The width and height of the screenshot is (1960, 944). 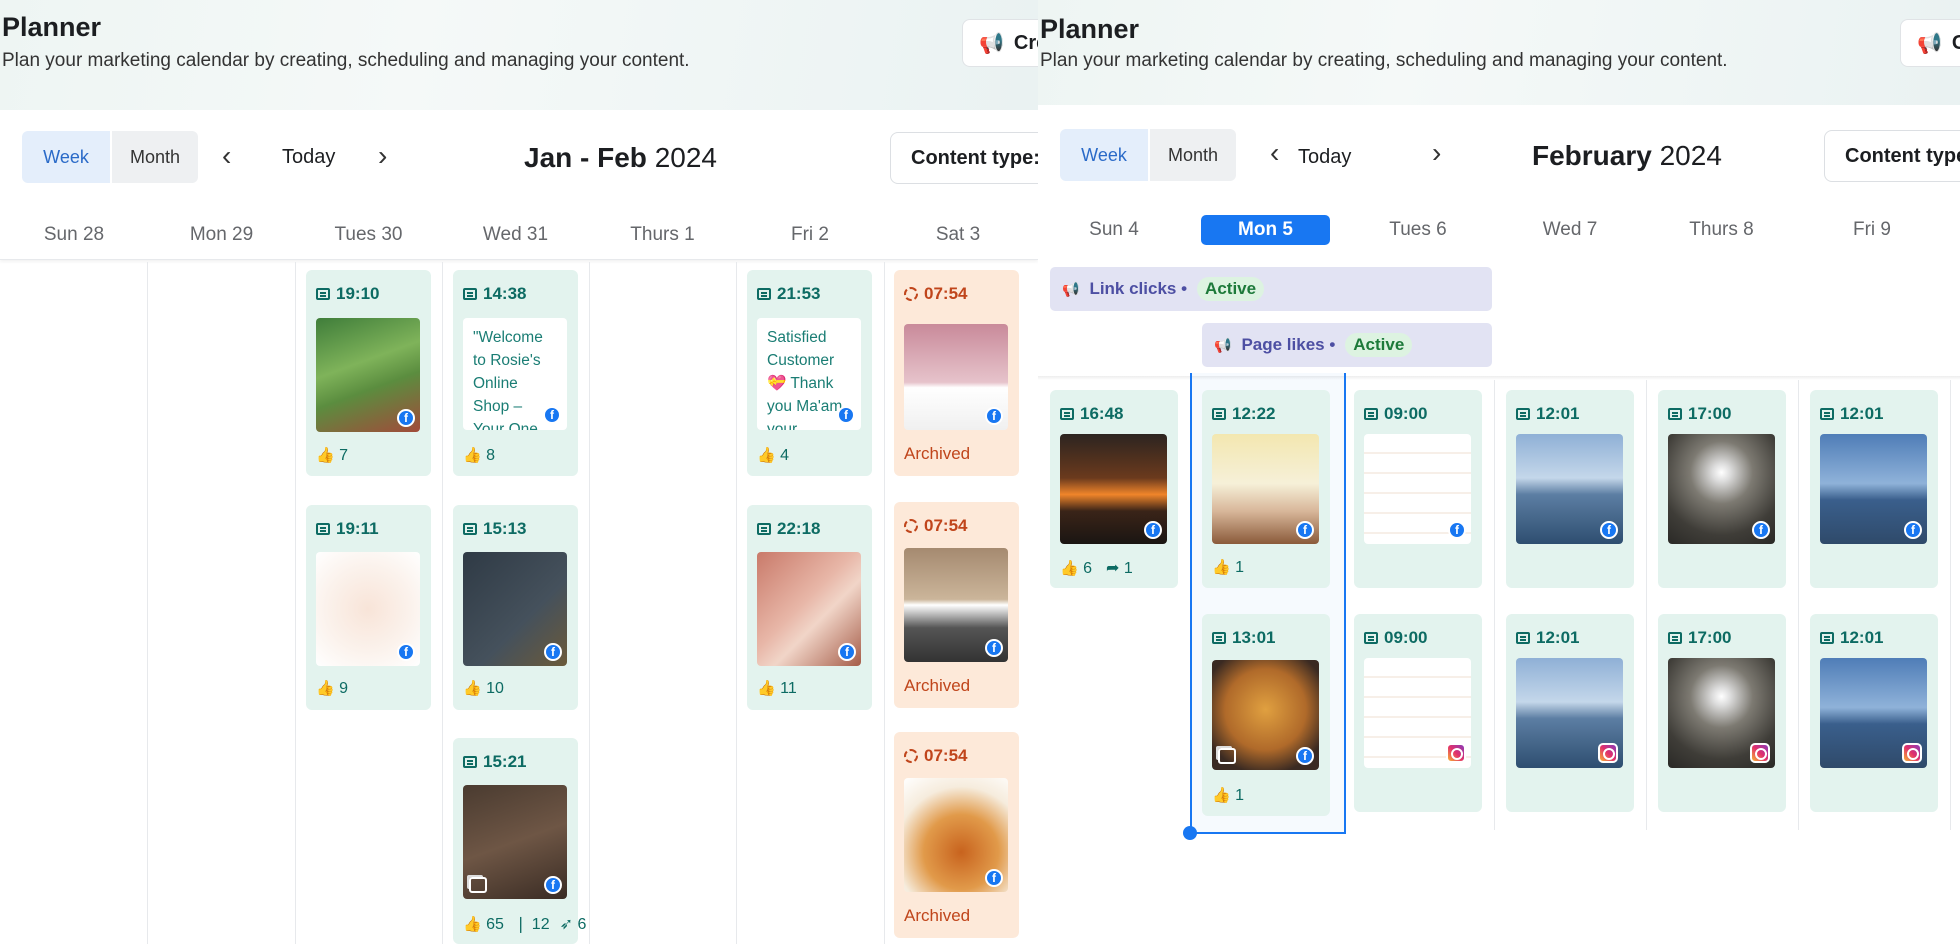 I want to click on boost-bar: 📢 Page likes • Active, so click(x=1347, y=345).